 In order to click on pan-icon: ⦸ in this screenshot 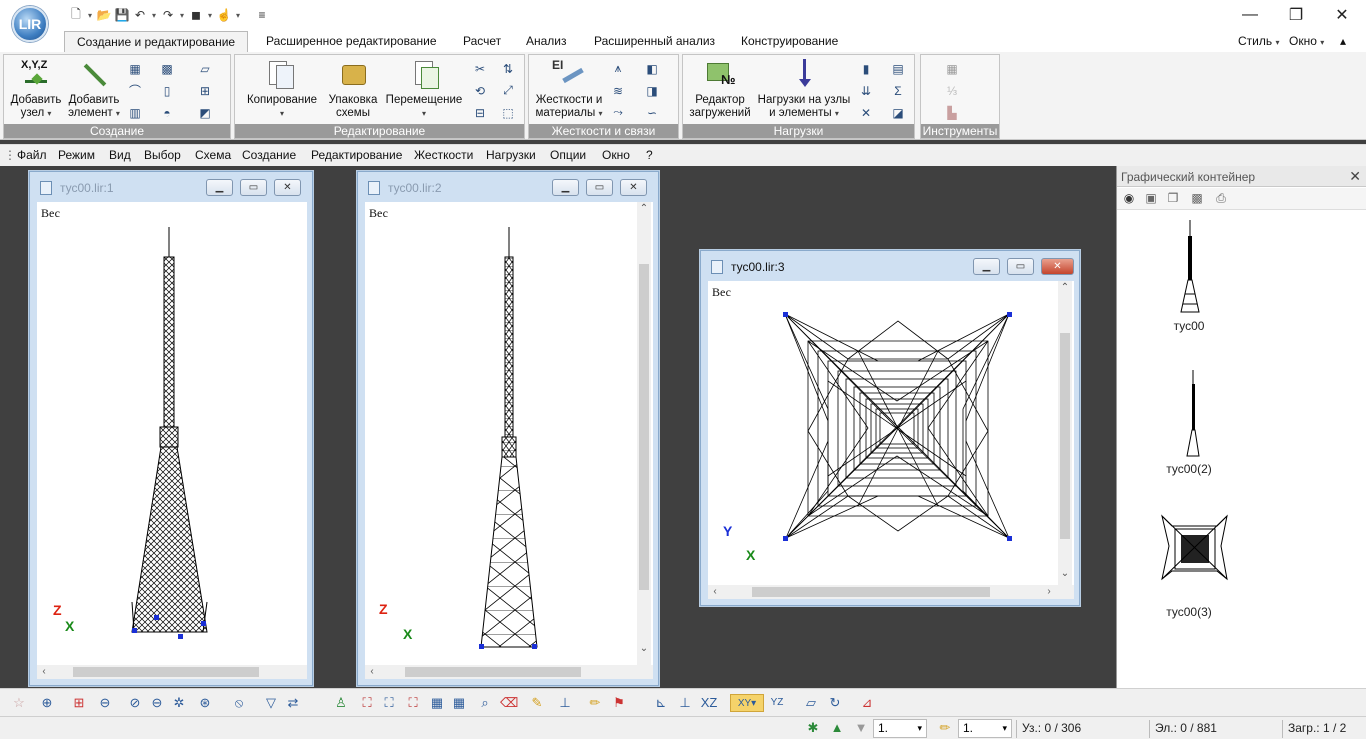, I will do `click(239, 703)`.